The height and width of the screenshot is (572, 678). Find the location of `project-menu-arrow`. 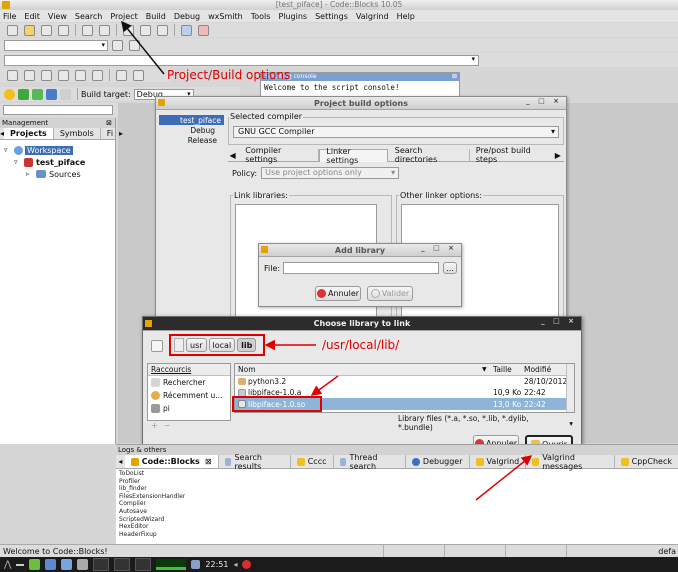

project-menu-arrow is located at coordinates (143, 47).